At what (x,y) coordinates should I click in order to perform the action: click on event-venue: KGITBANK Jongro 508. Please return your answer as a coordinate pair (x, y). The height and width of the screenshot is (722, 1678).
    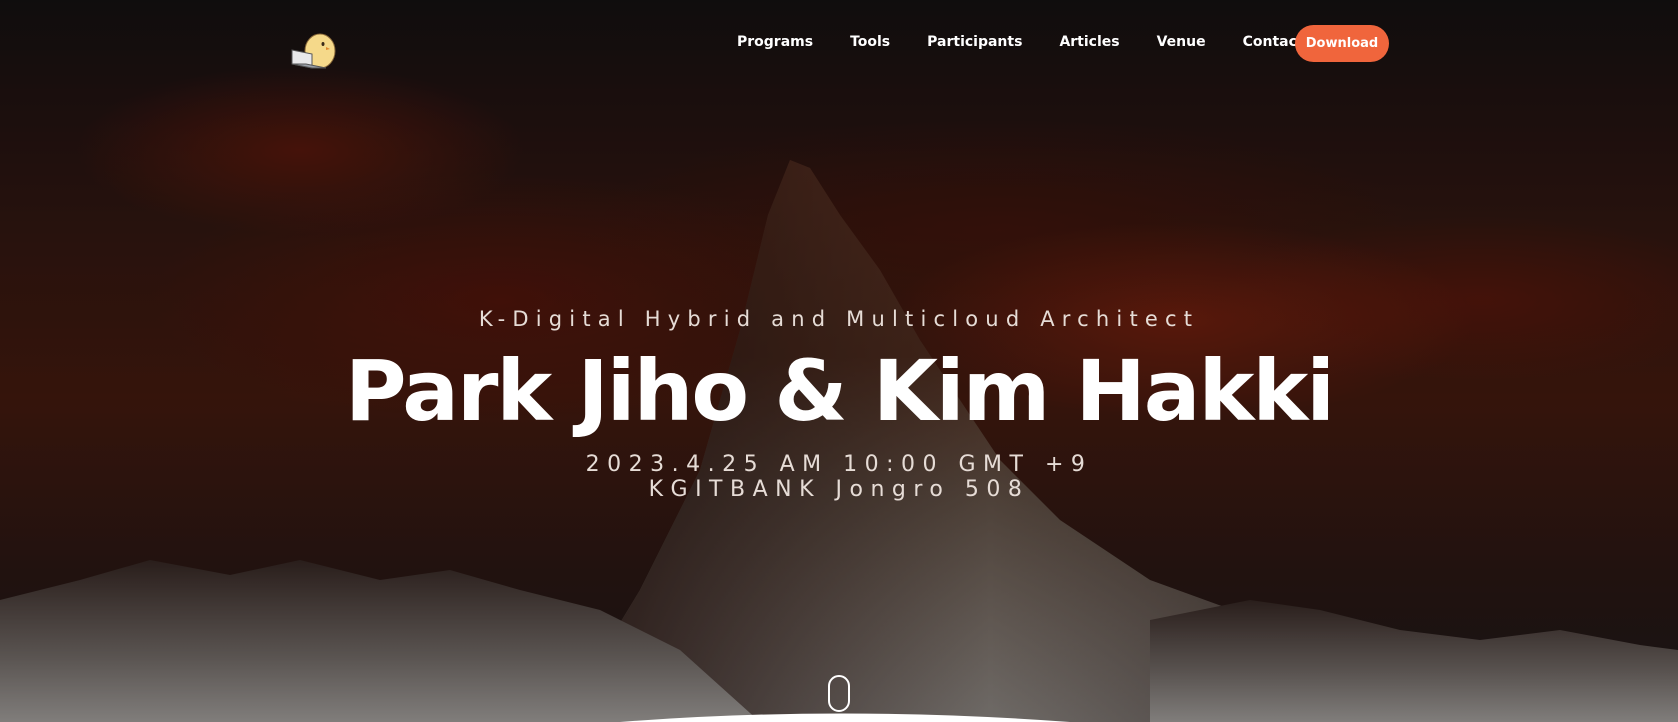
    Looking at the image, I should click on (839, 489).